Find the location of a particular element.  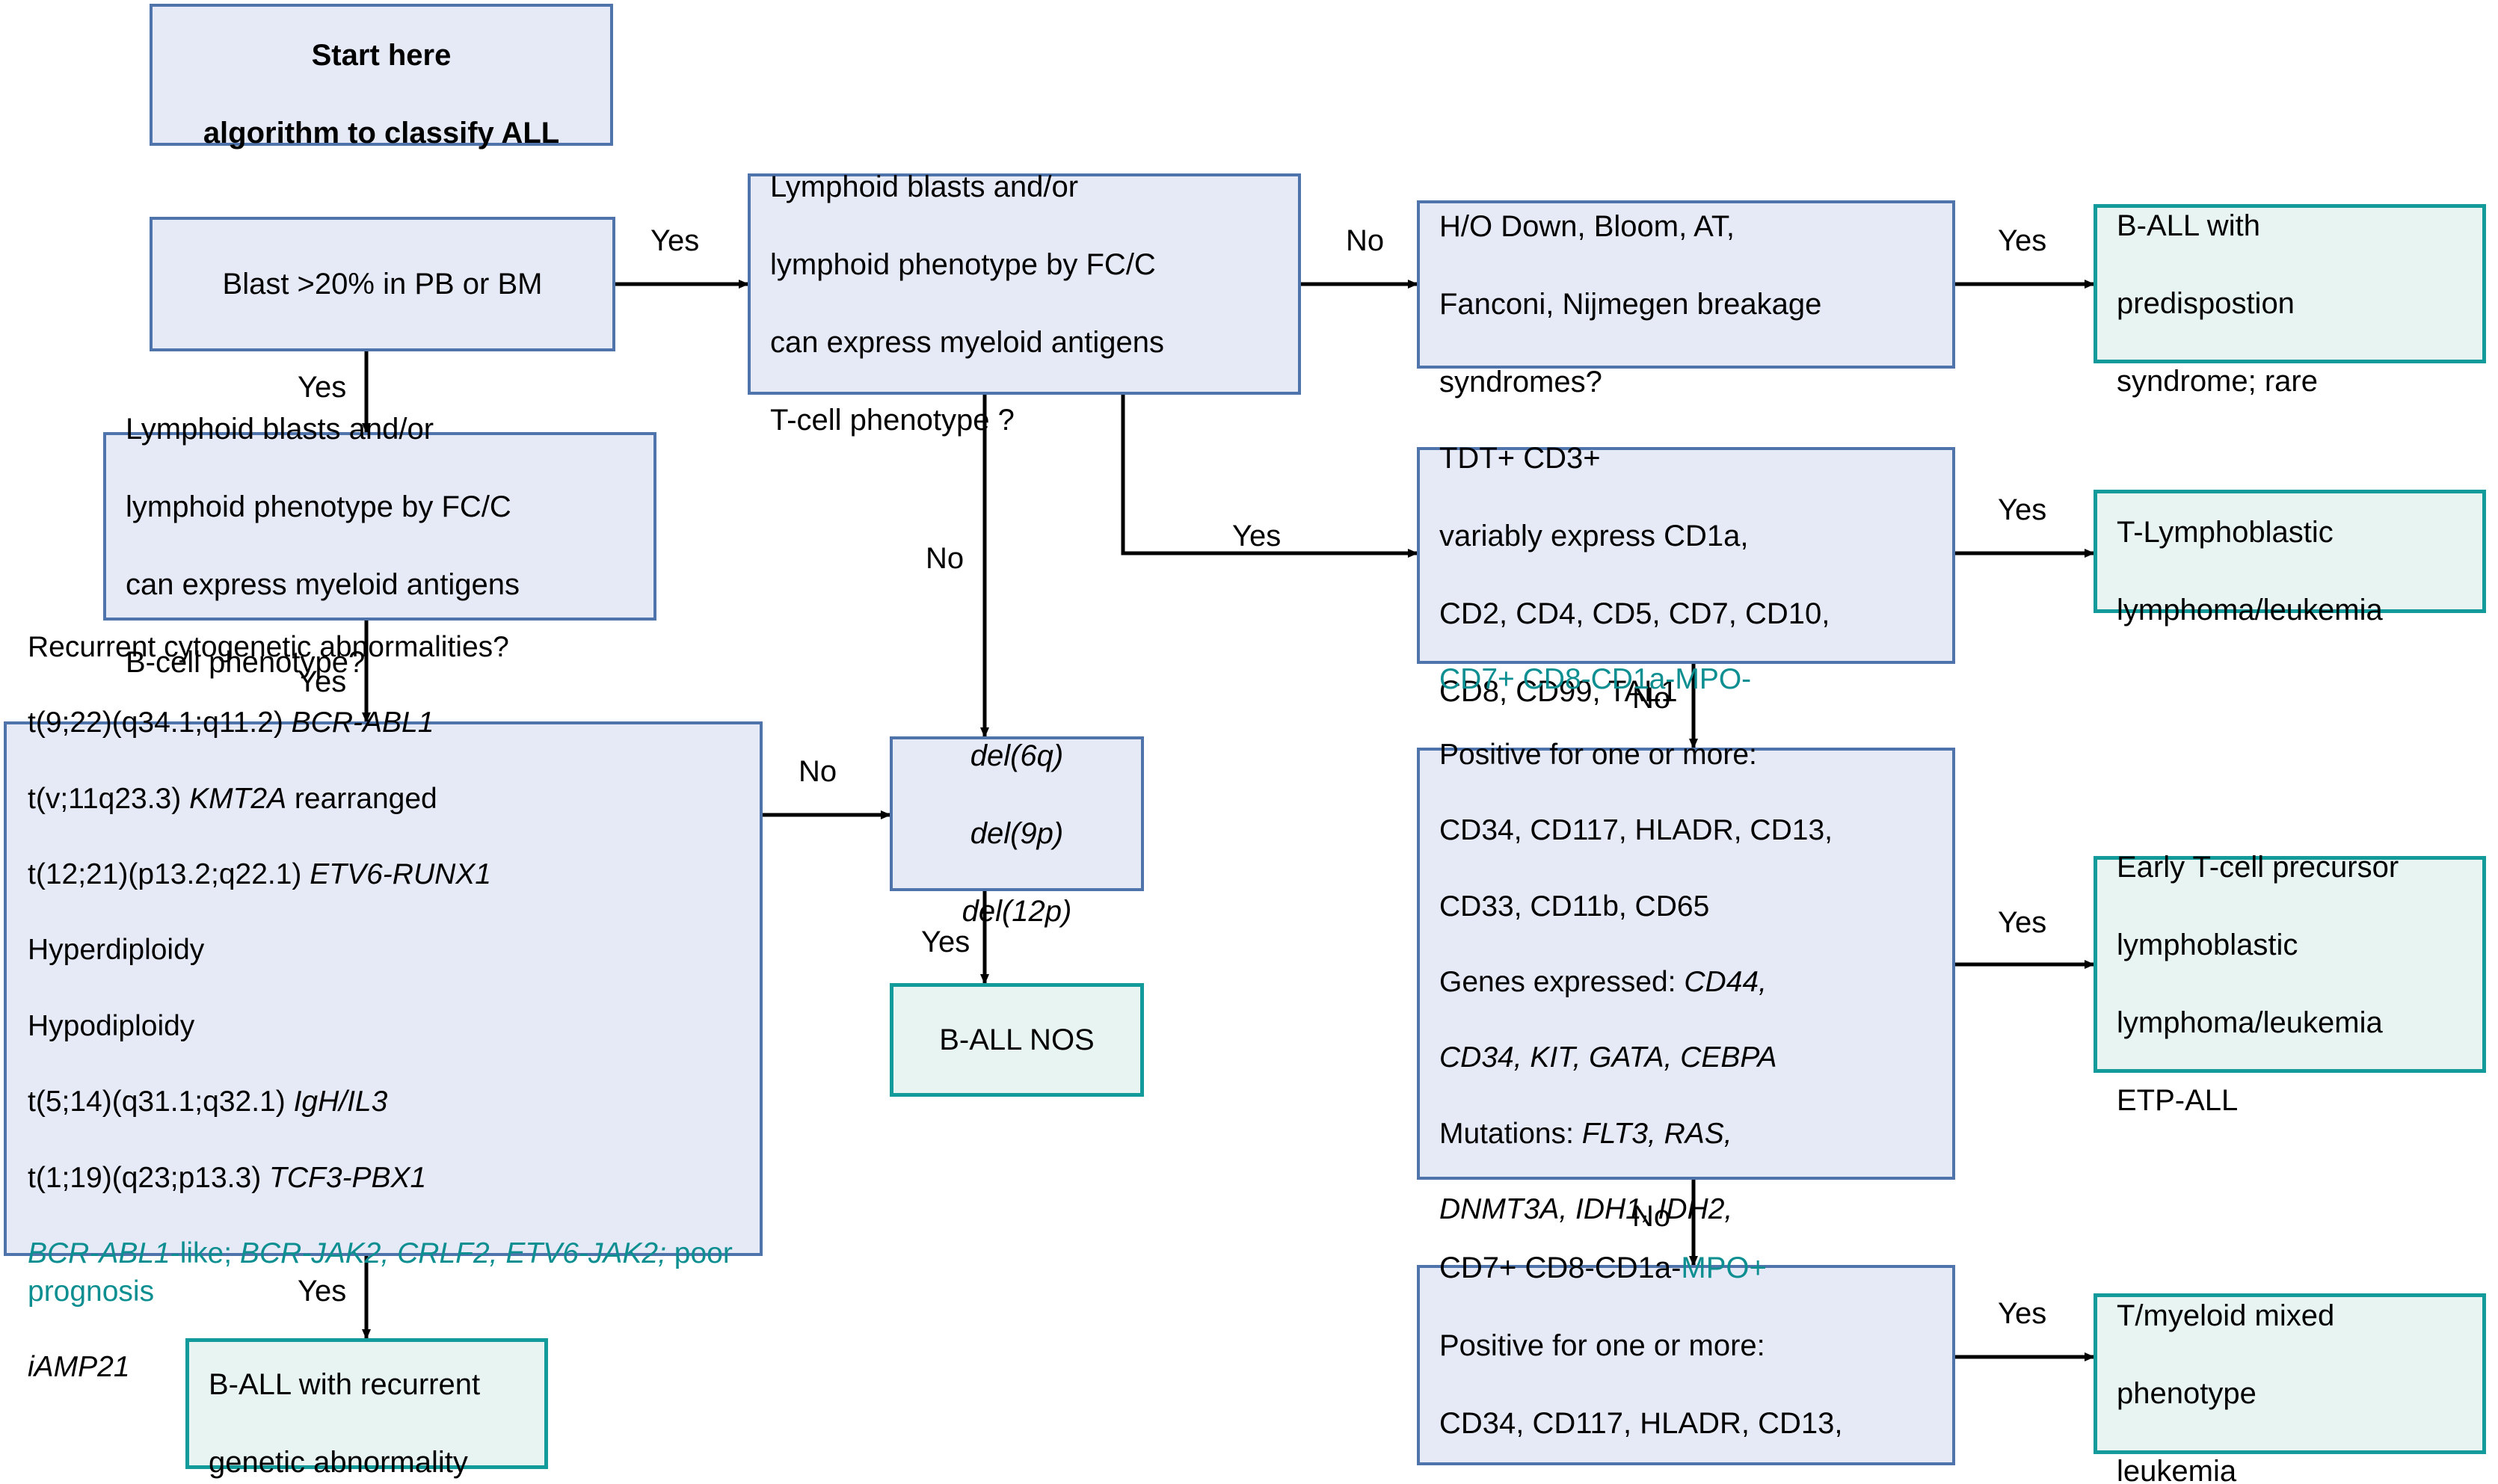

bcell-q-line-1: Lymphoid blasts and/or is located at coordinates (280, 430).